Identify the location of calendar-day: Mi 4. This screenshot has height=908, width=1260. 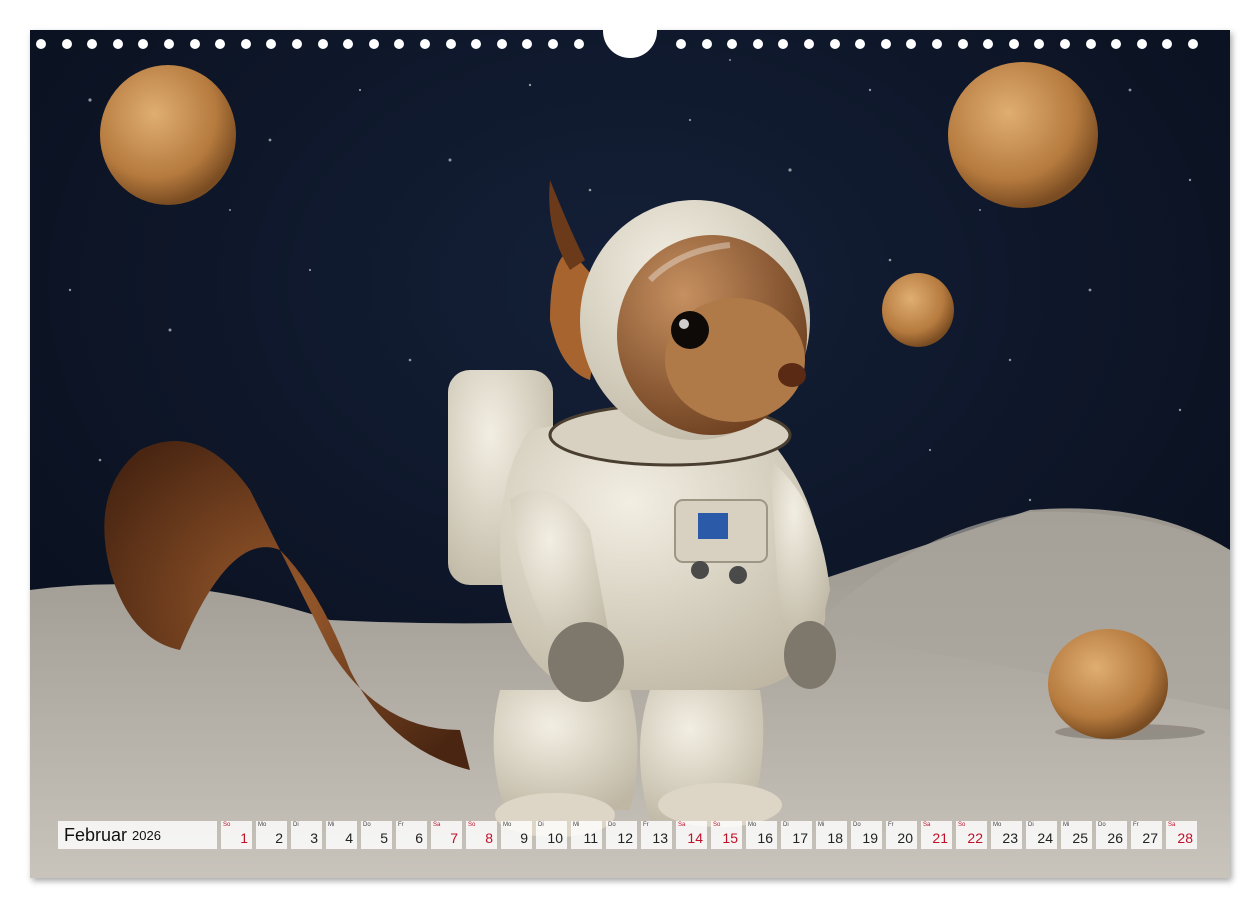
(341, 835).